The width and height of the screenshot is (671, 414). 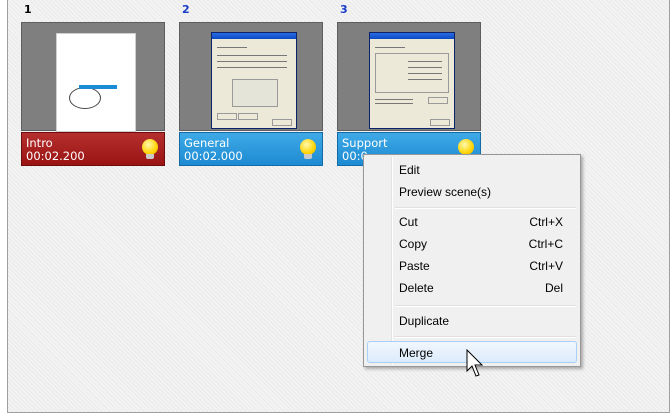 What do you see at coordinates (545, 244) in the screenshot?
I see `menu-item-shortcut: Ctrl+C` at bounding box center [545, 244].